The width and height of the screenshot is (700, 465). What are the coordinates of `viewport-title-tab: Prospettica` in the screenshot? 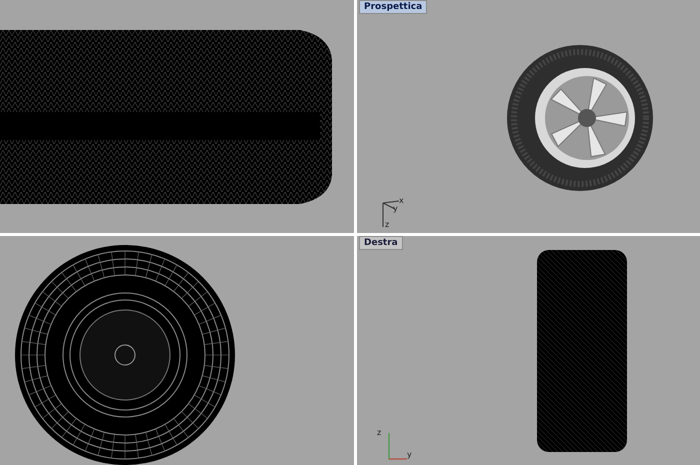 It's located at (393, 7).